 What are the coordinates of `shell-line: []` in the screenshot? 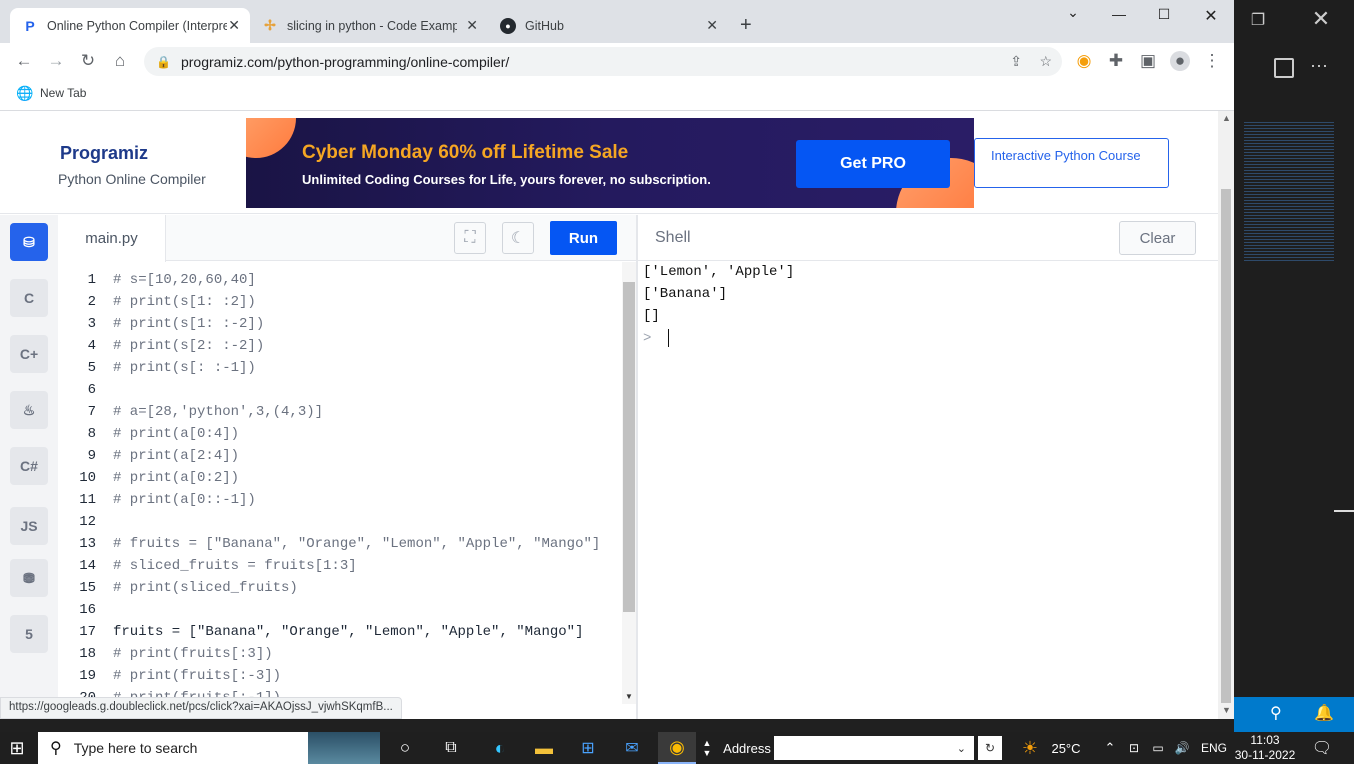 It's located at (651, 316).